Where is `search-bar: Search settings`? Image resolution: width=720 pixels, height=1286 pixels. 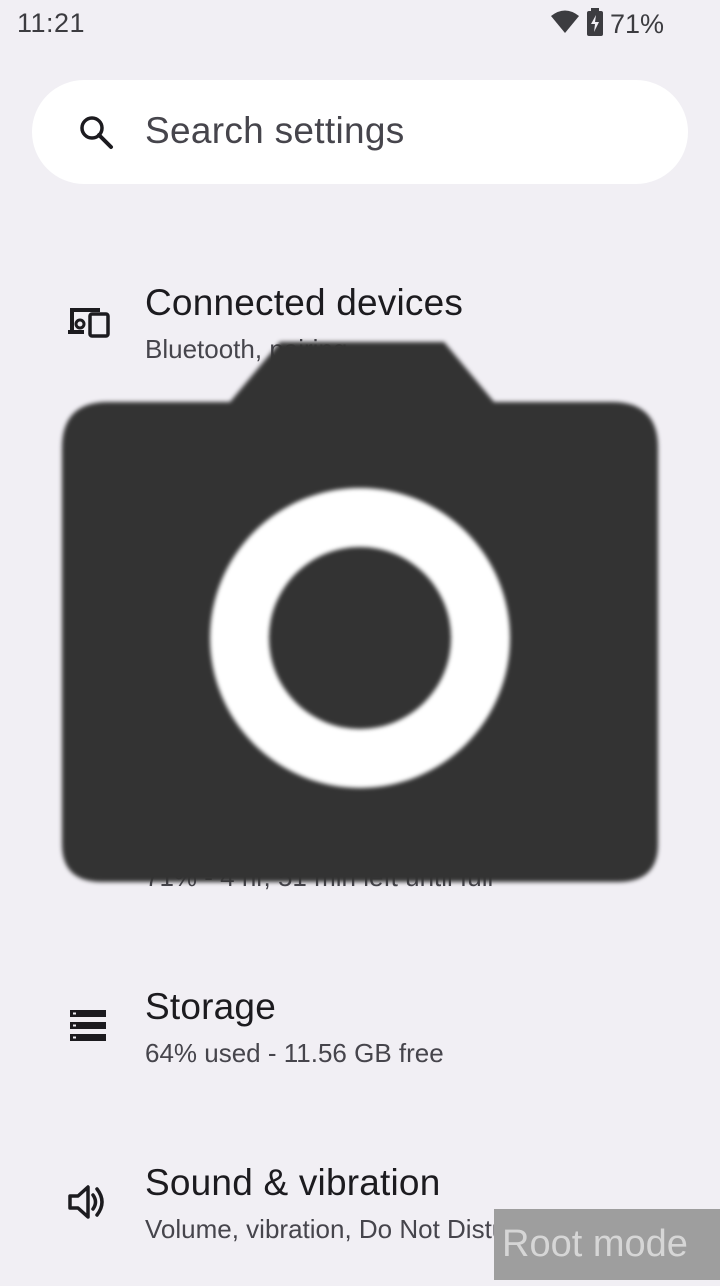 search-bar: Search settings is located at coordinates (360, 132).